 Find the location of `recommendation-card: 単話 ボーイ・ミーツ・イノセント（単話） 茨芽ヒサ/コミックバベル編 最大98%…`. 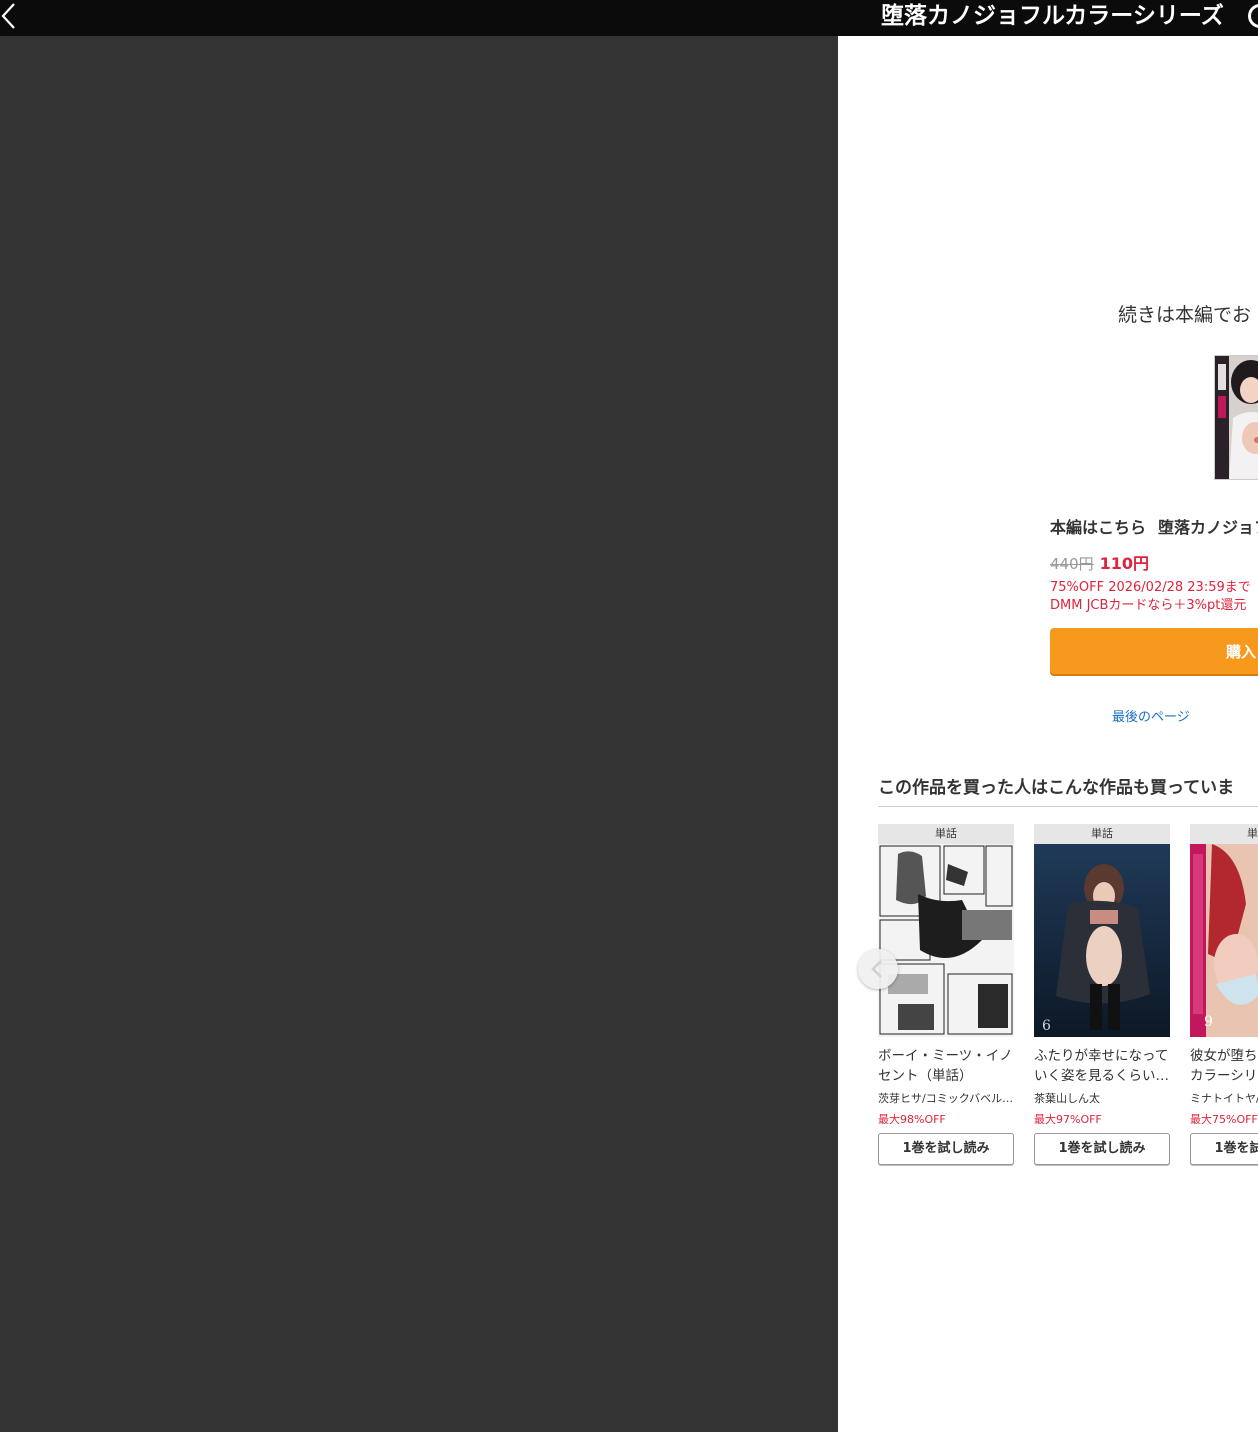

recommendation-card: 単話 ボーイ・ミーツ・イノセント（単話） 茨芽ヒサ/コミックバベル編 最大98%… is located at coordinates (946, 996).